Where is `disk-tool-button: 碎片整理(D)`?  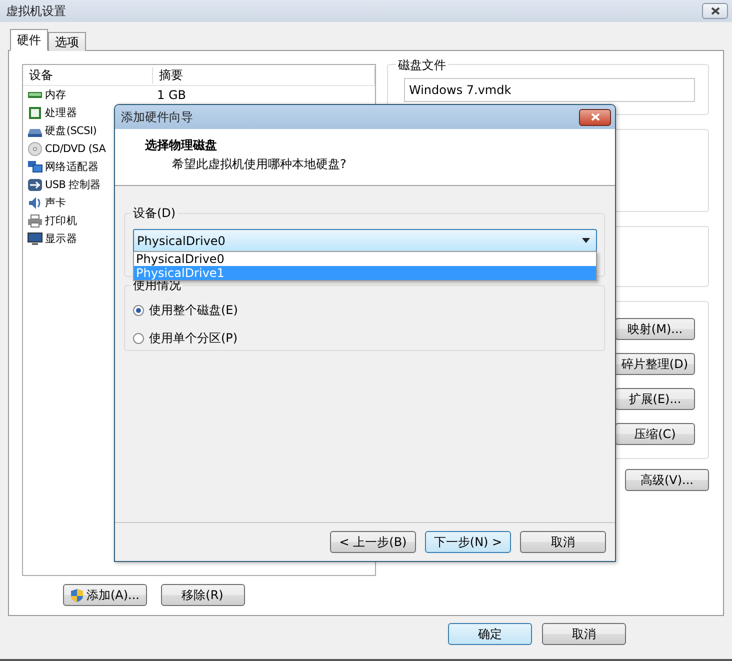
disk-tool-button: 碎片整理(D) is located at coordinates (654, 364).